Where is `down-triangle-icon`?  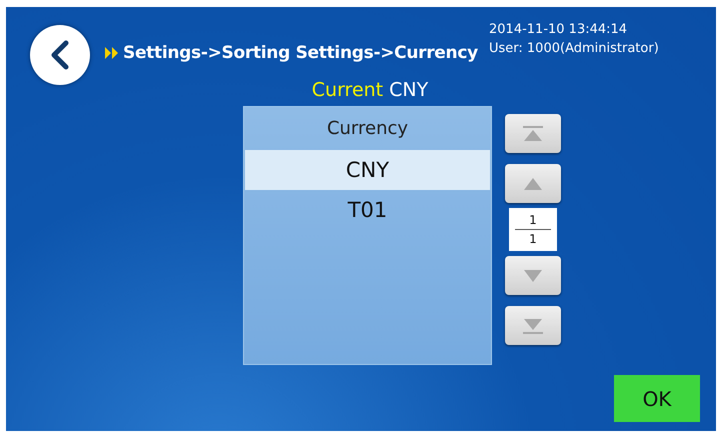 down-triangle-icon is located at coordinates (533, 275).